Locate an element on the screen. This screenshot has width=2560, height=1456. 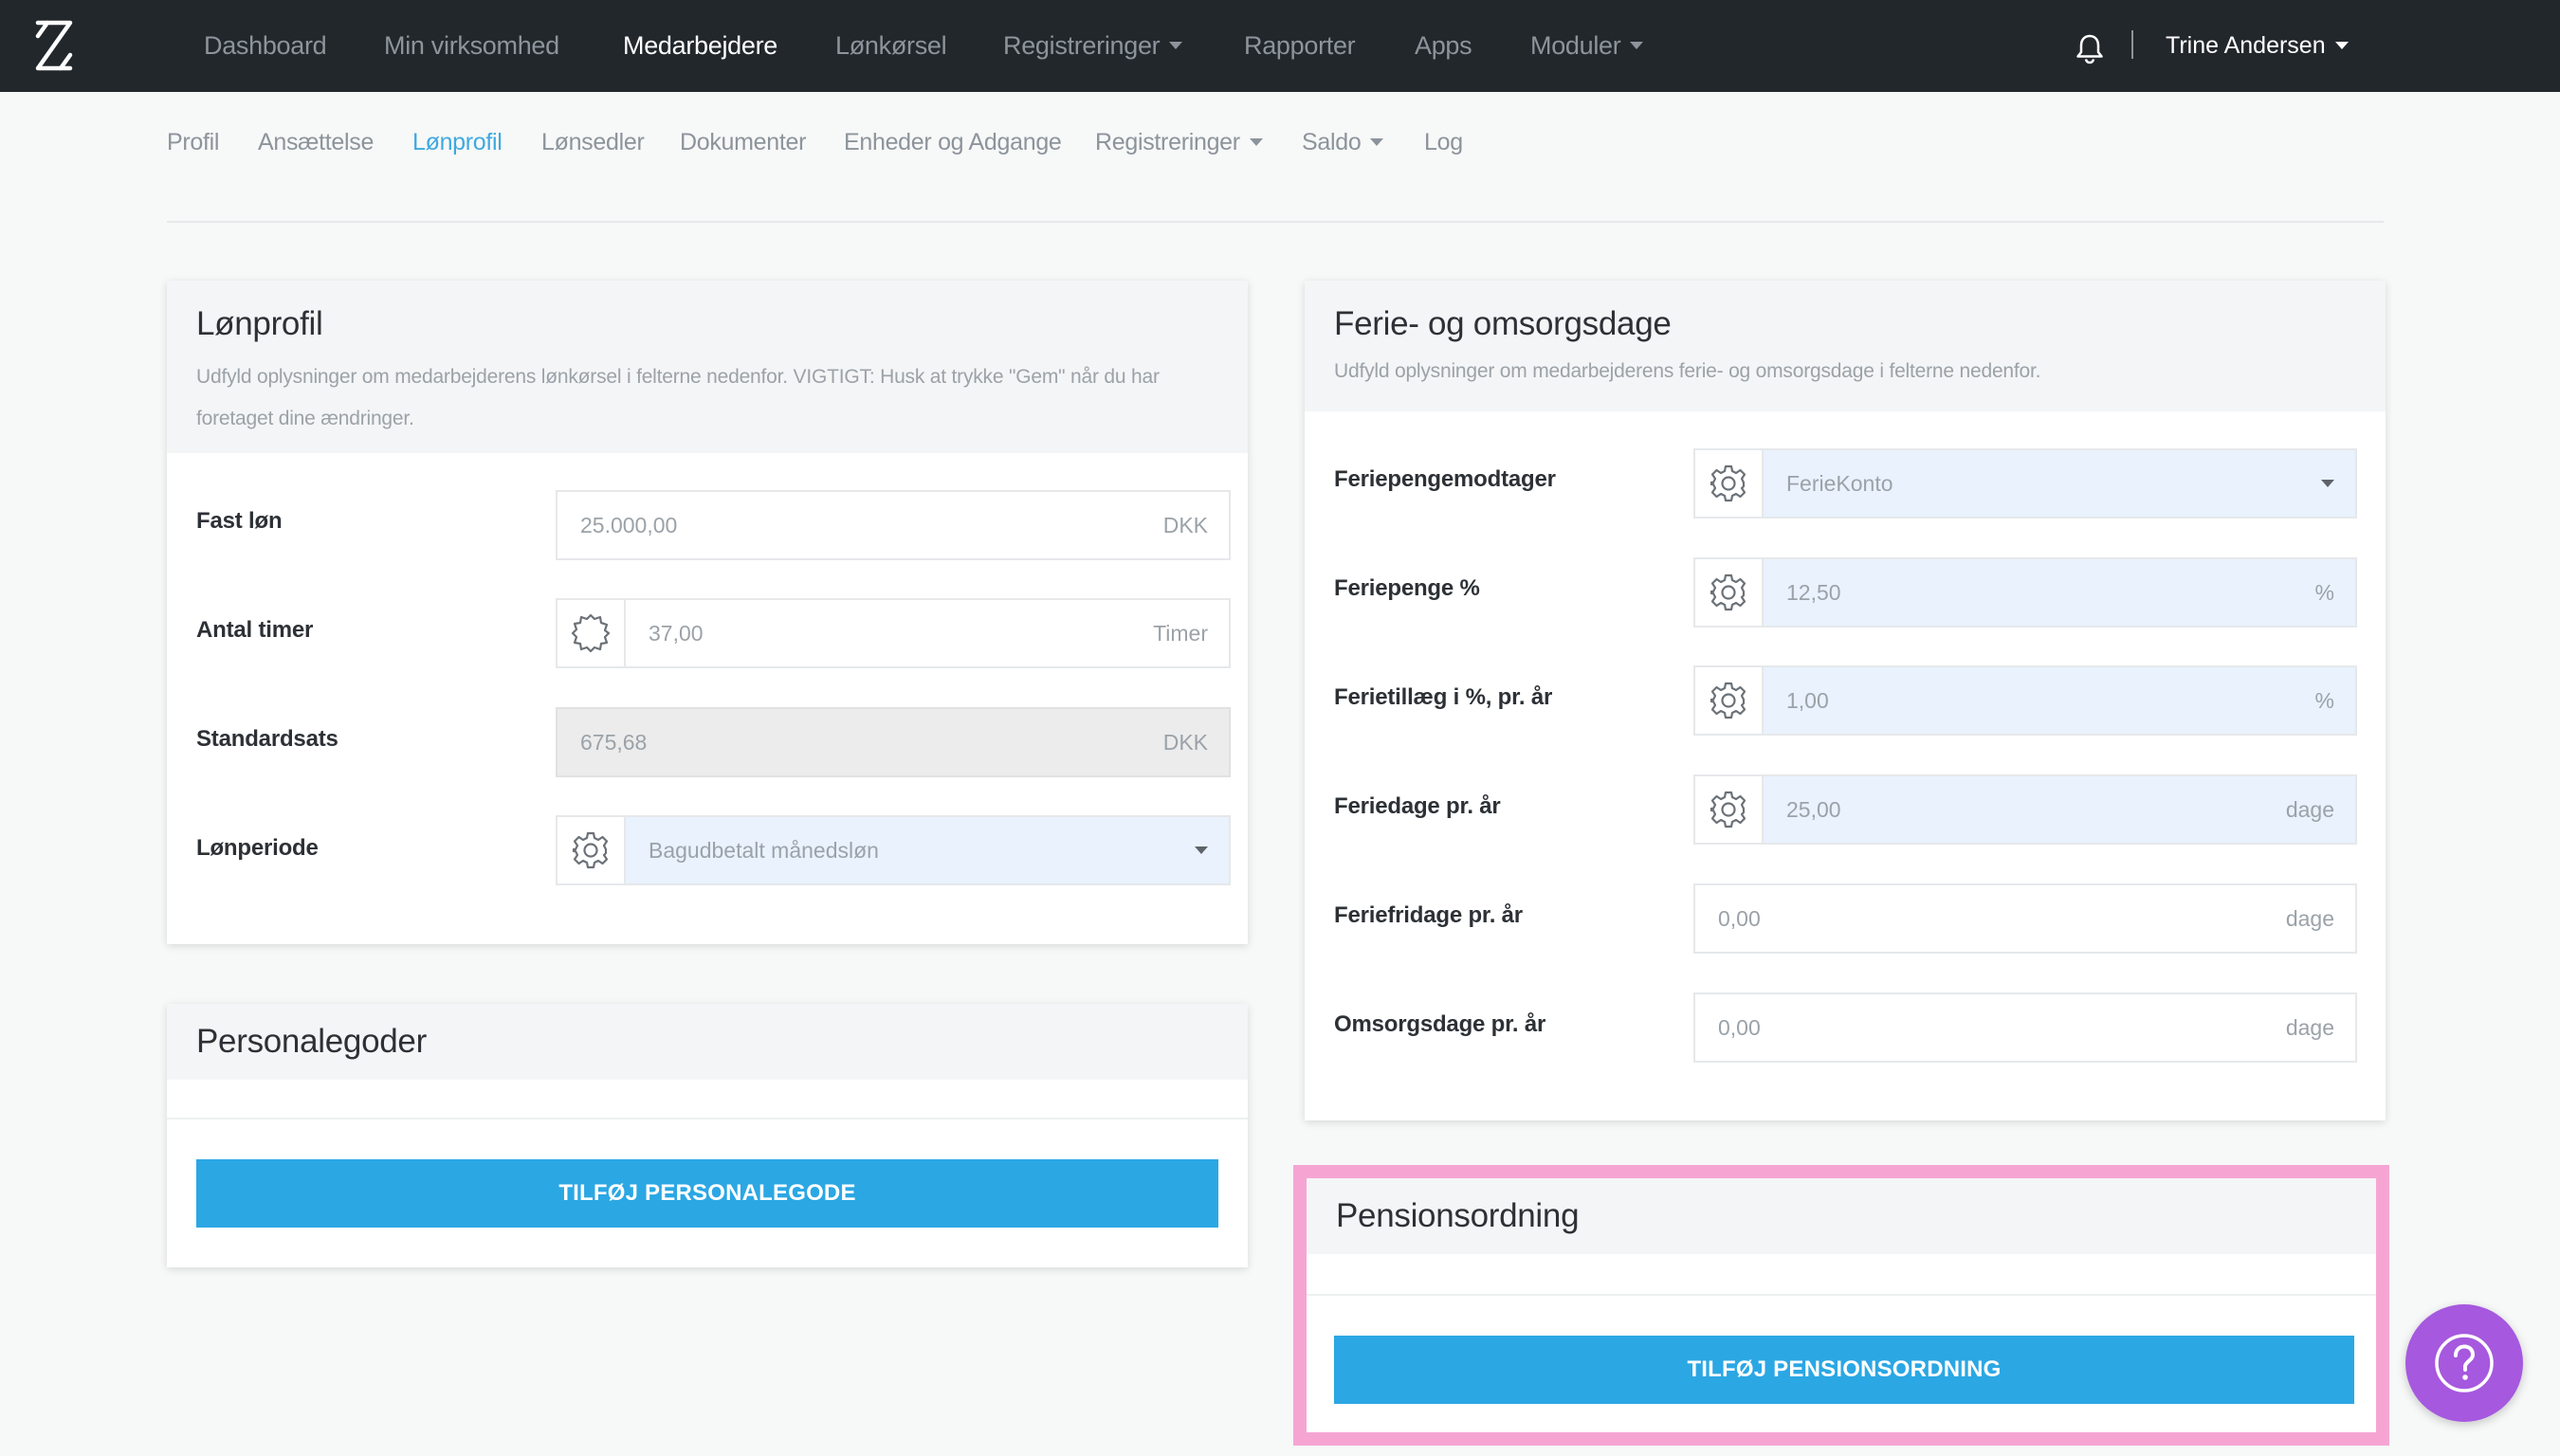
feriepenge-pct-label: Feriepenge % is located at coordinates (1407, 588).